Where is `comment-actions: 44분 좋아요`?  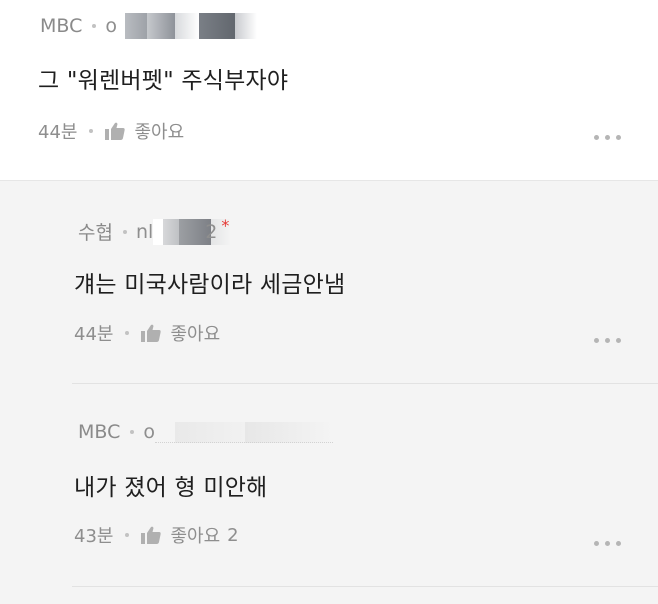
comment-actions: 44분 좋아요 is located at coordinates (111, 131).